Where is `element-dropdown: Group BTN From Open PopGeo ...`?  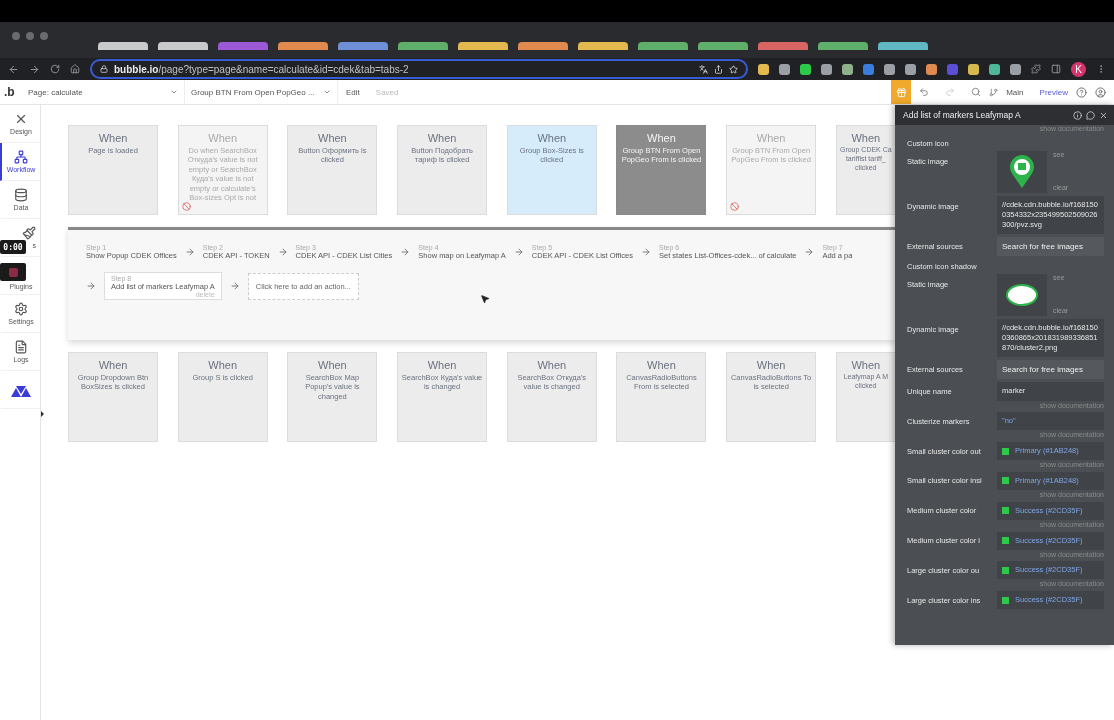
element-dropdown: Group BTN From Open PopGeo ... is located at coordinates (261, 92).